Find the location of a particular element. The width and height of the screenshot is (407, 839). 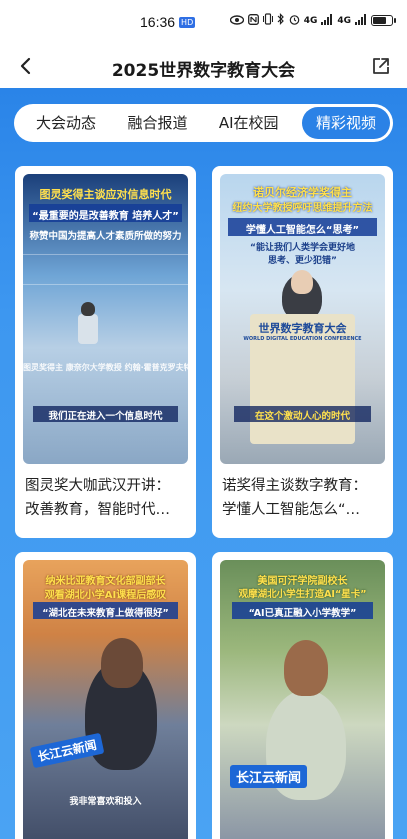

status-bar: 16:36 HD 4G 4G is located at coordinates (203, 22).